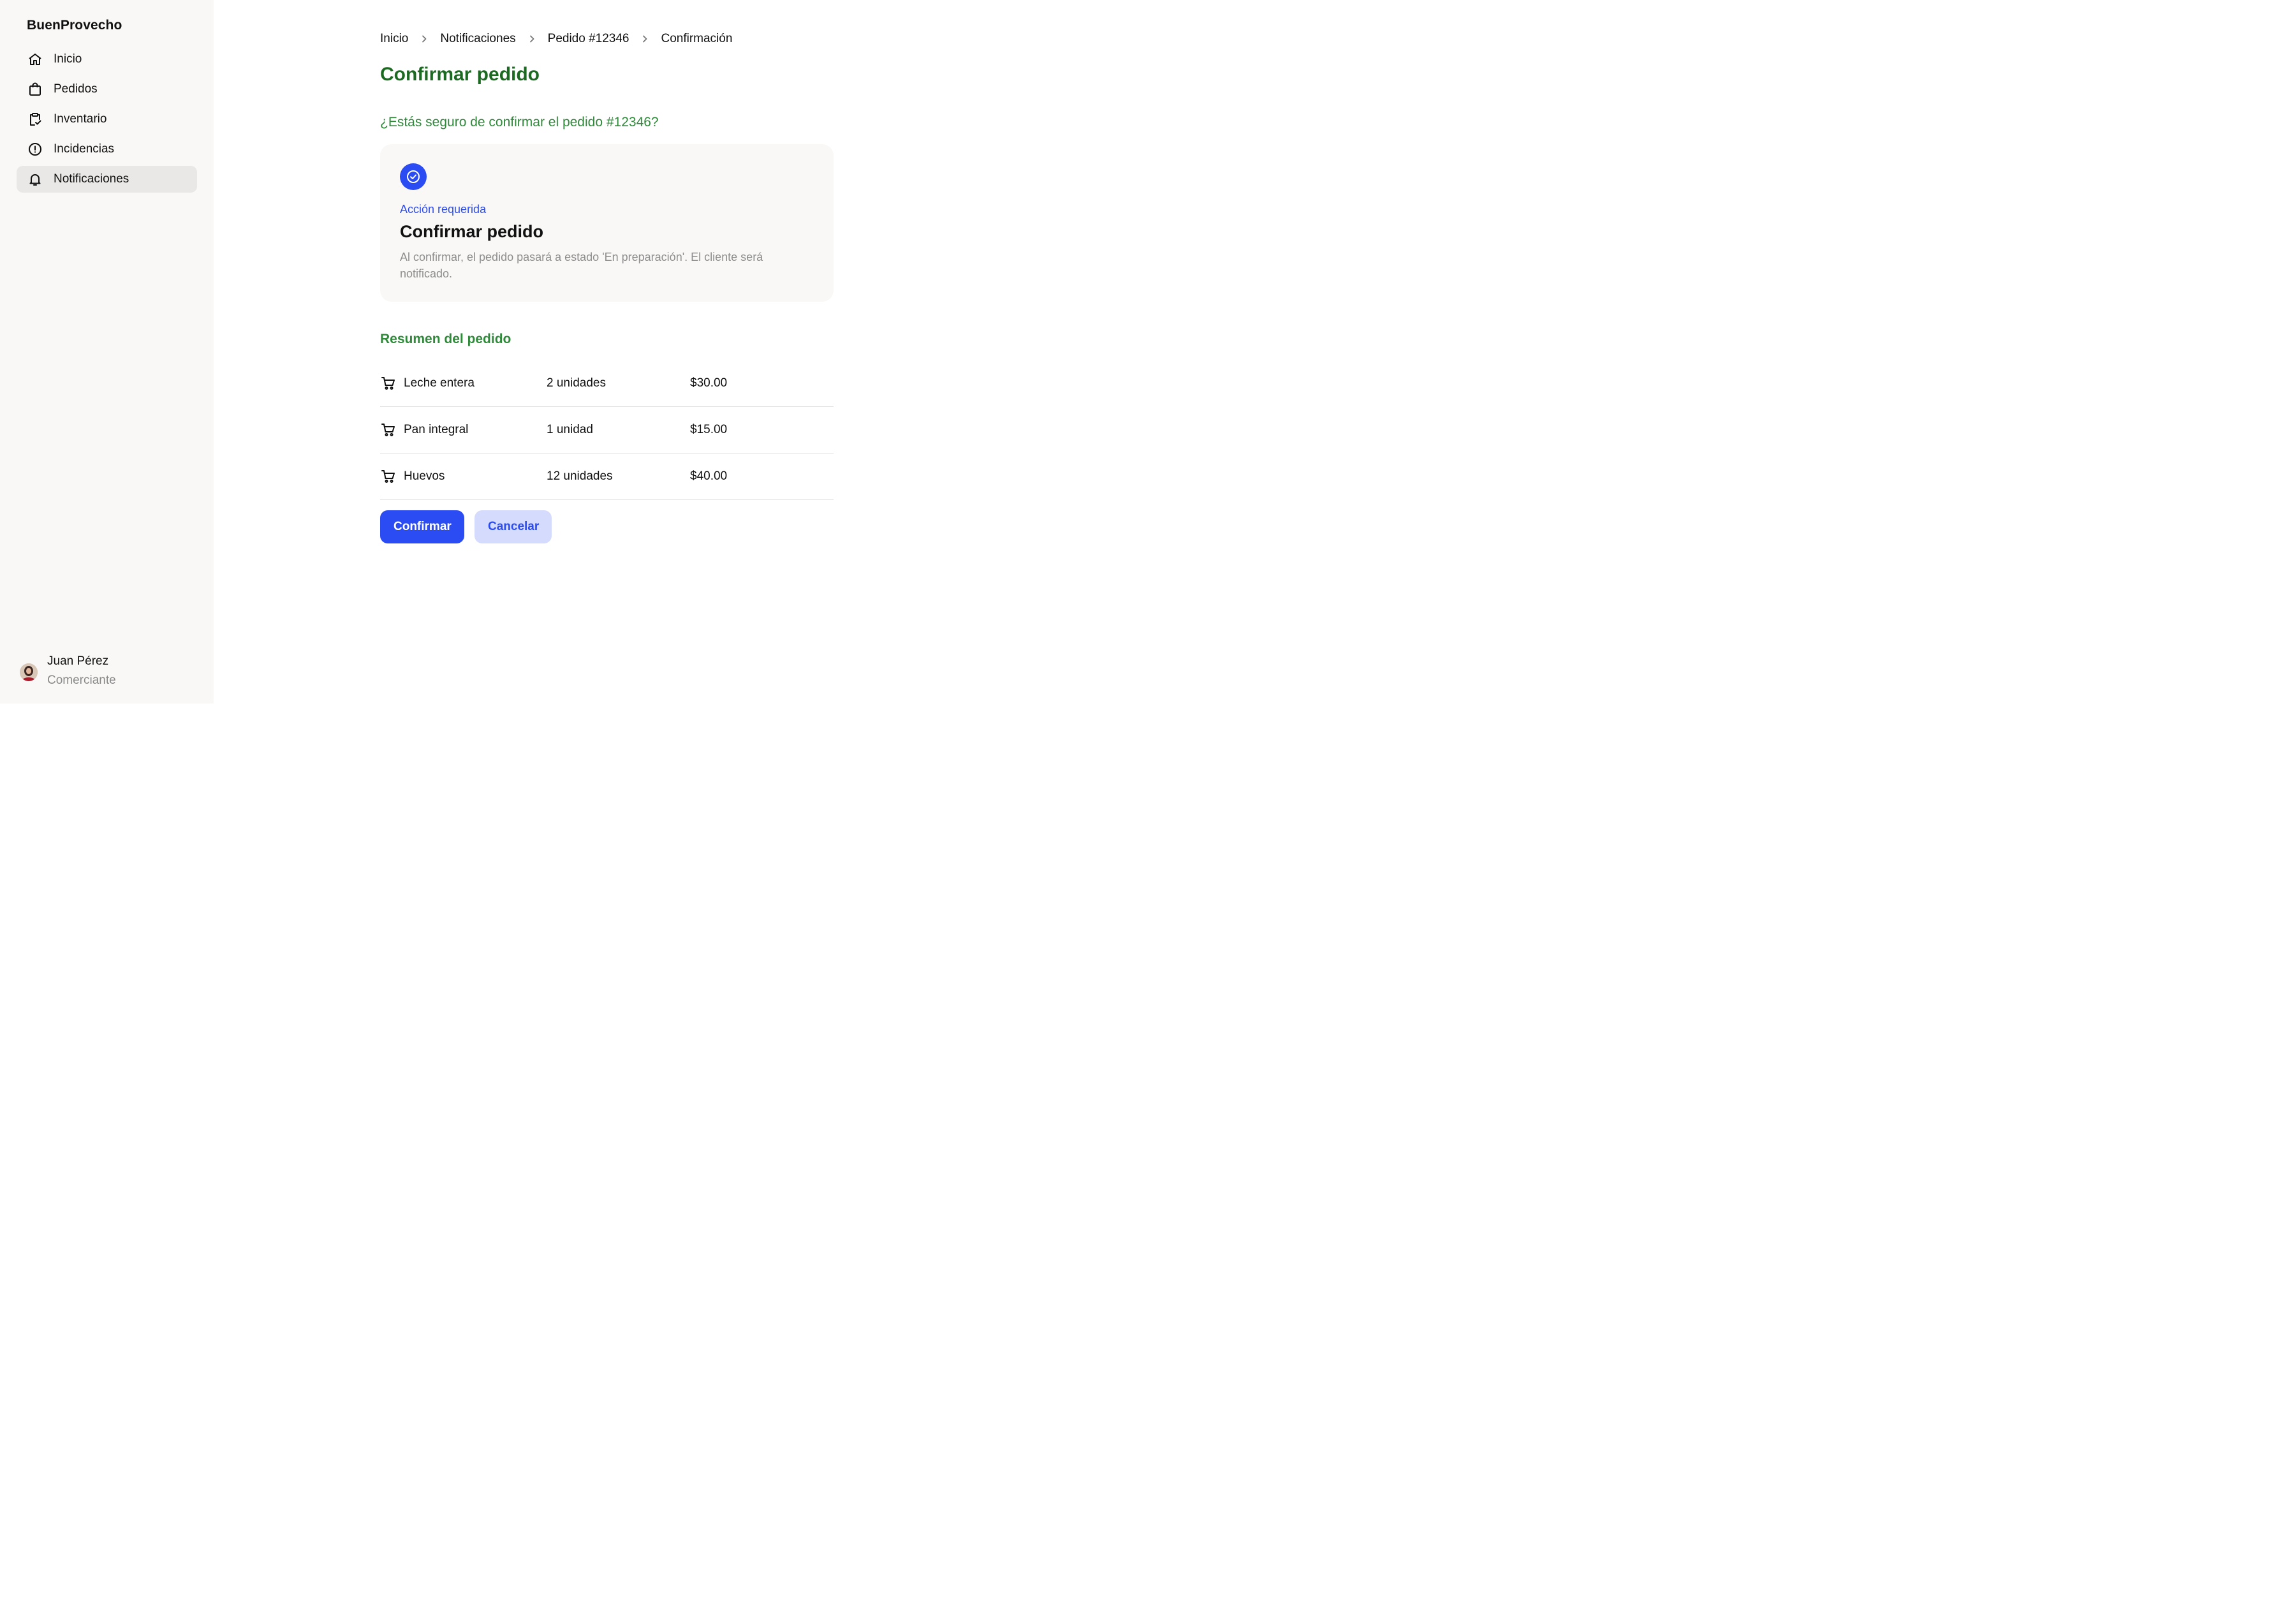 The height and width of the screenshot is (1615, 2296). I want to click on item-quantity: 2 unidades, so click(576, 383).